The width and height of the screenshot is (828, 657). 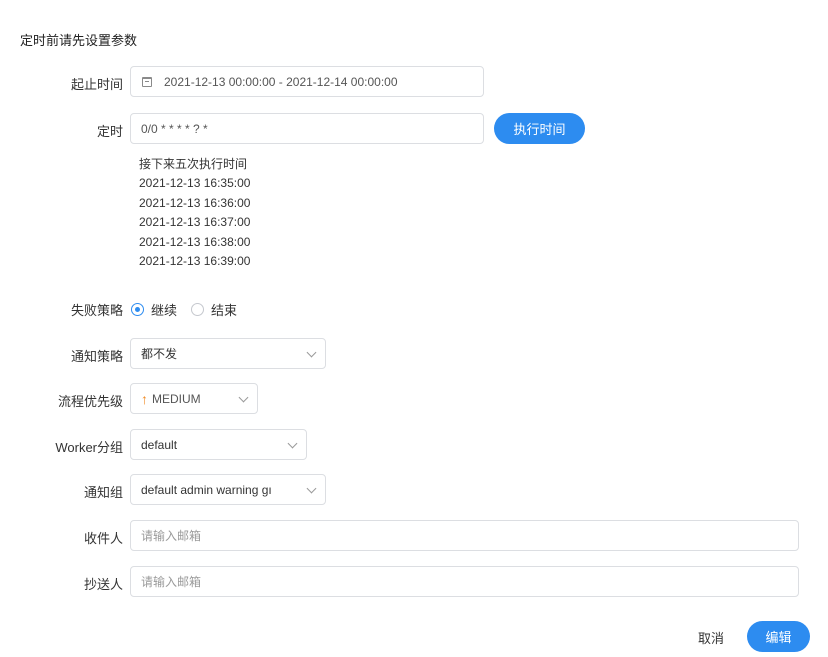 What do you see at coordinates (144, 398) in the screenshot?
I see `arrow-up-icon: ↑` at bounding box center [144, 398].